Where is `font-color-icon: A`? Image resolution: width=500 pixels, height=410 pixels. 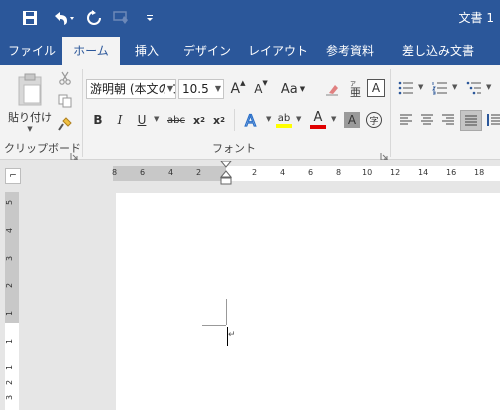
font-color-icon: A is located at coordinates (318, 120).